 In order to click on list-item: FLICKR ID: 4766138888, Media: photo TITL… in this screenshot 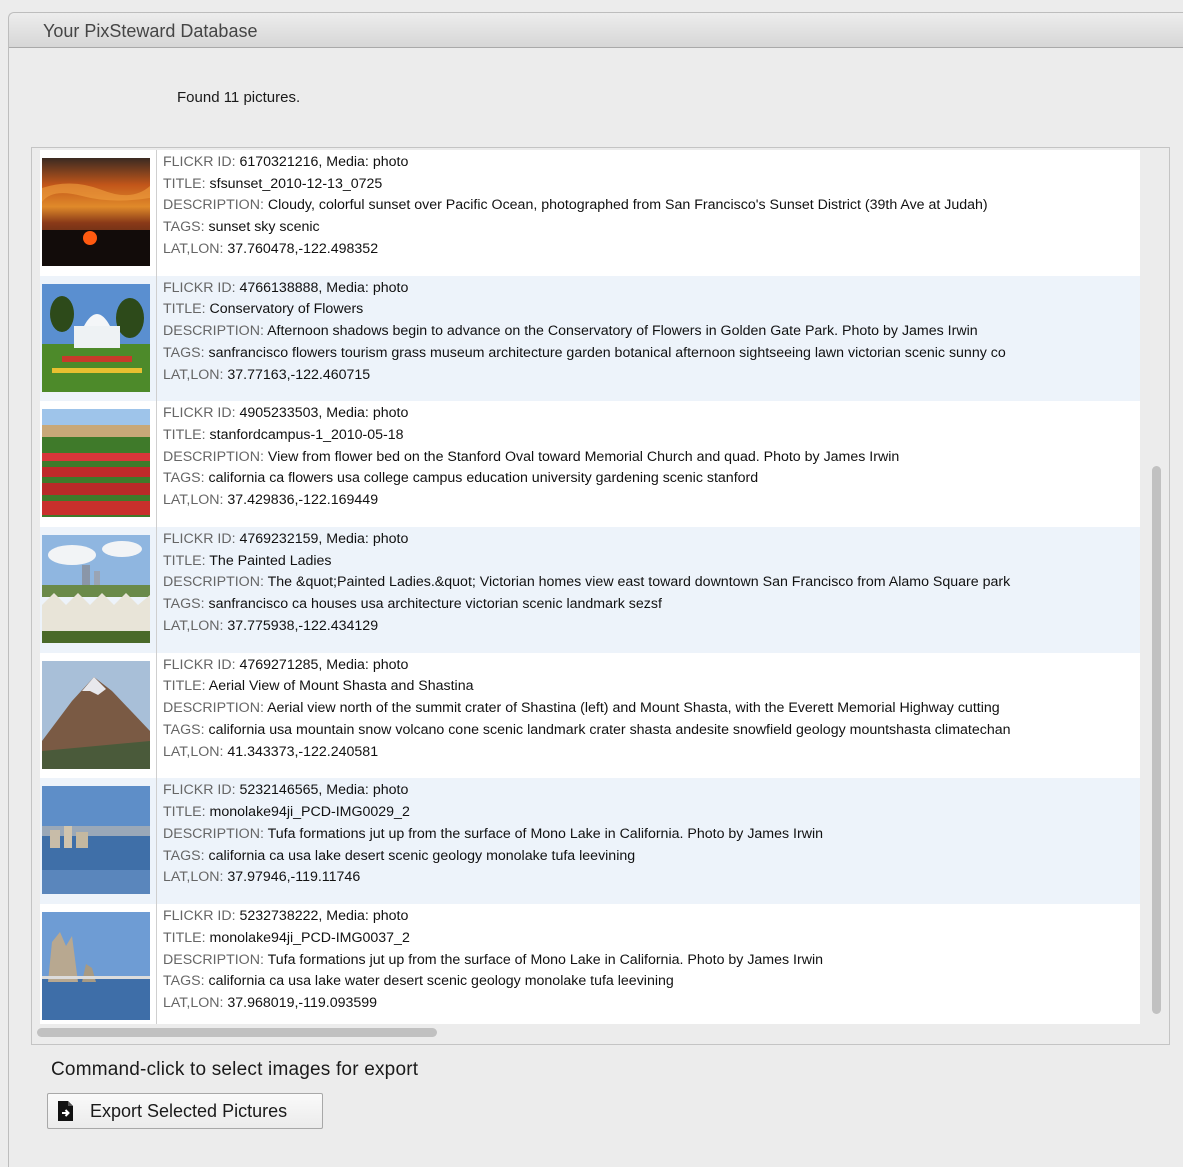, I will do `click(590, 338)`.